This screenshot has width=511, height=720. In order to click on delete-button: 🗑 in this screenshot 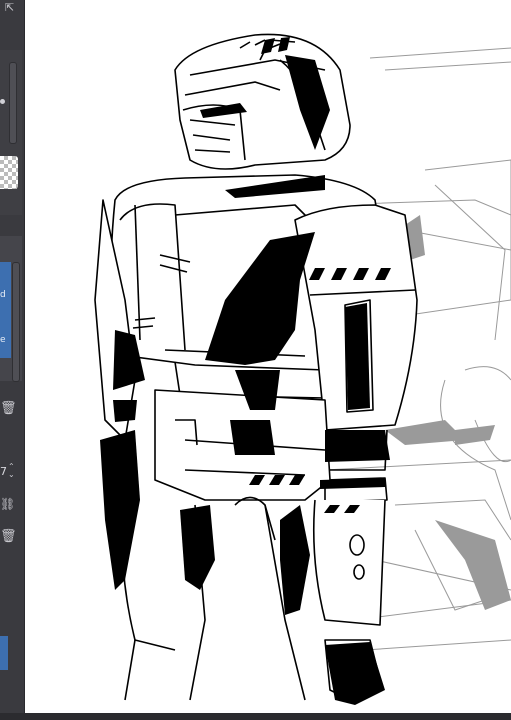, I will do `click(8, 536)`.